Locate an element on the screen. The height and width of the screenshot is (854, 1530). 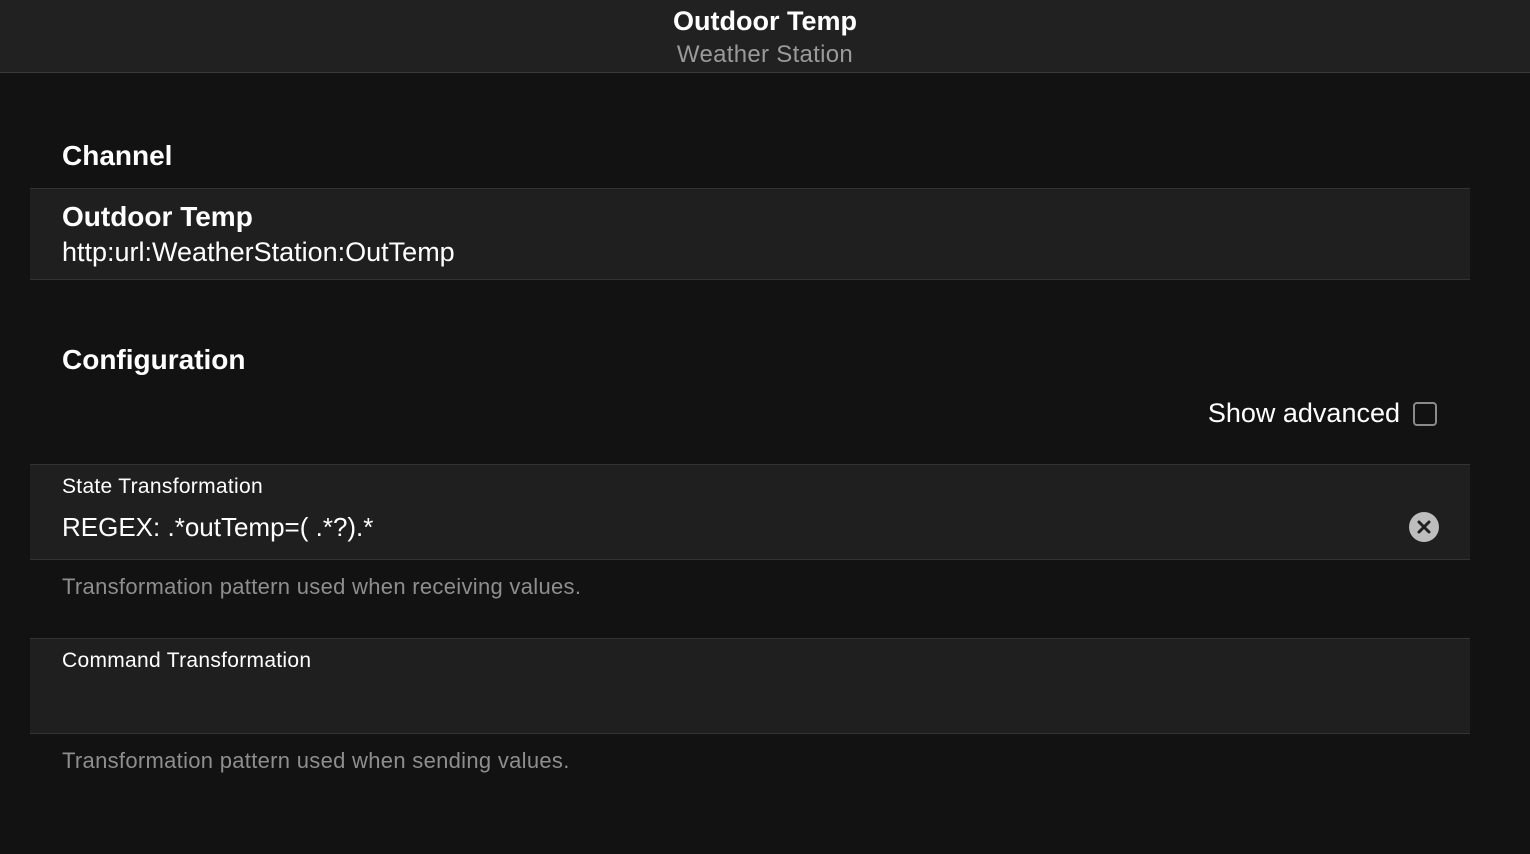
nav-title: Outdoor Temp is located at coordinates (765, 21).